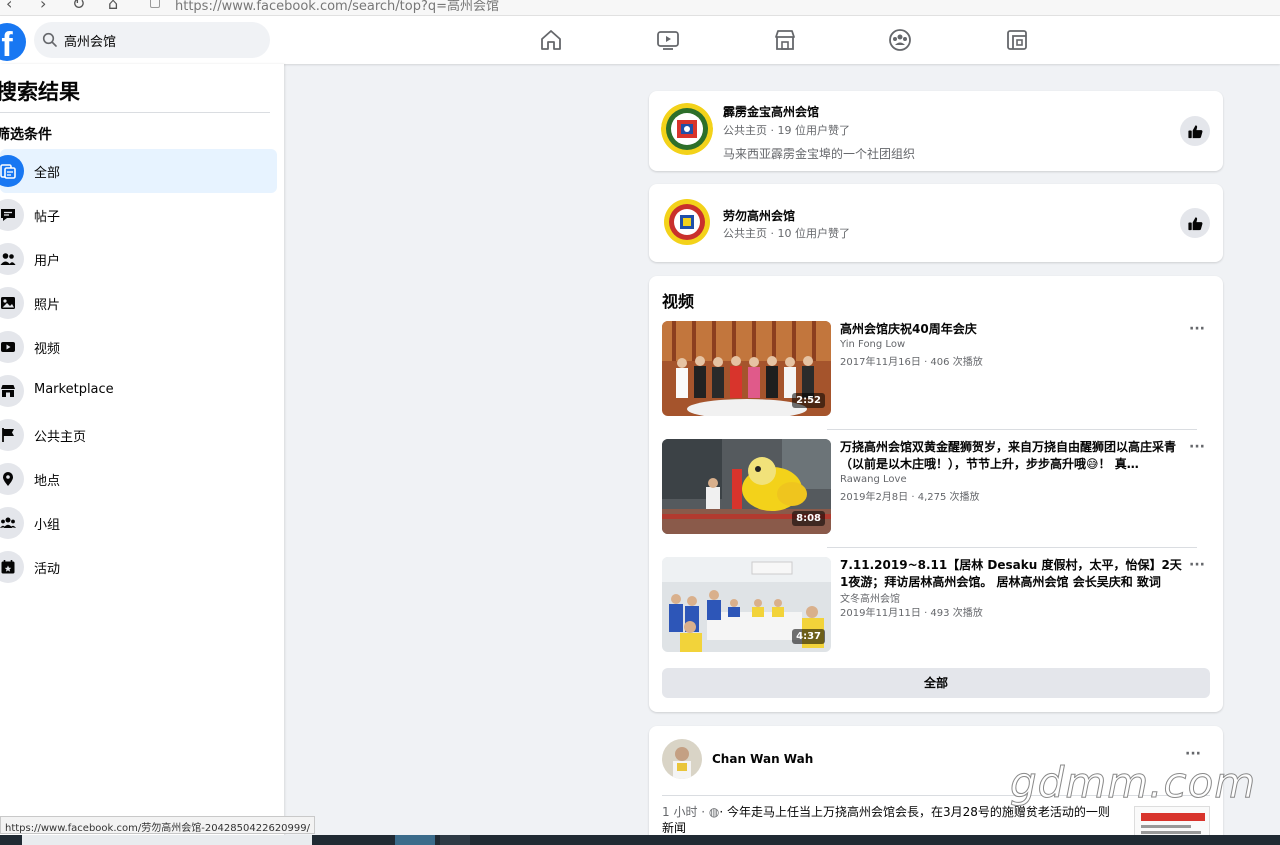 The height and width of the screenshot is (845, 1280). Describe the element at coordinates (47, 525) in the screenshot. I see `sidebar-item-label: 小组` at that location.